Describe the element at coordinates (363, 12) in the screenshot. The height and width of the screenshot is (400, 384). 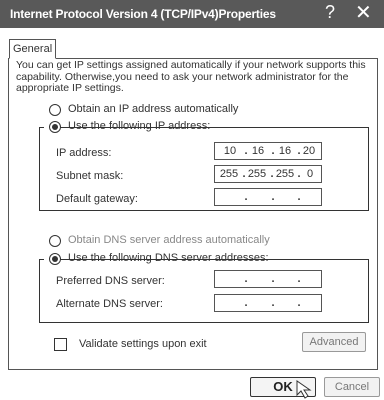
I see `close-button: ✕` at that location.